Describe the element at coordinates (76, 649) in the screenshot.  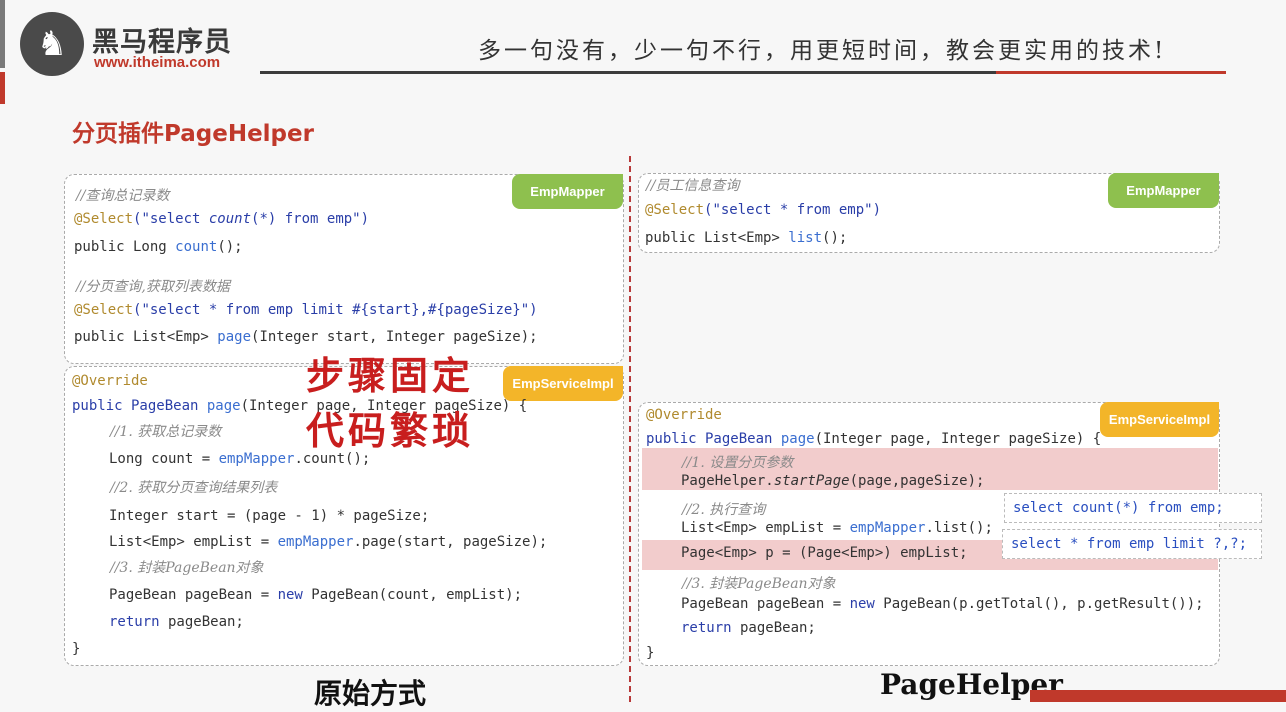
I see `left-service-close: }` at that location.